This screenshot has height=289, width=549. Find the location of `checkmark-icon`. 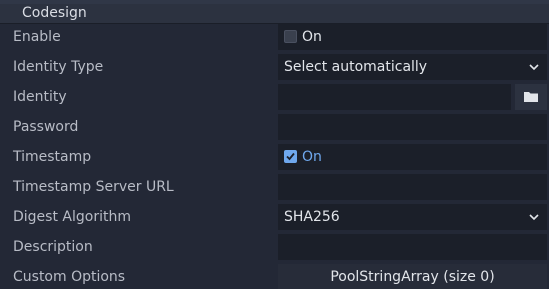

checkmark-icon is located at coordinates (290, 156).